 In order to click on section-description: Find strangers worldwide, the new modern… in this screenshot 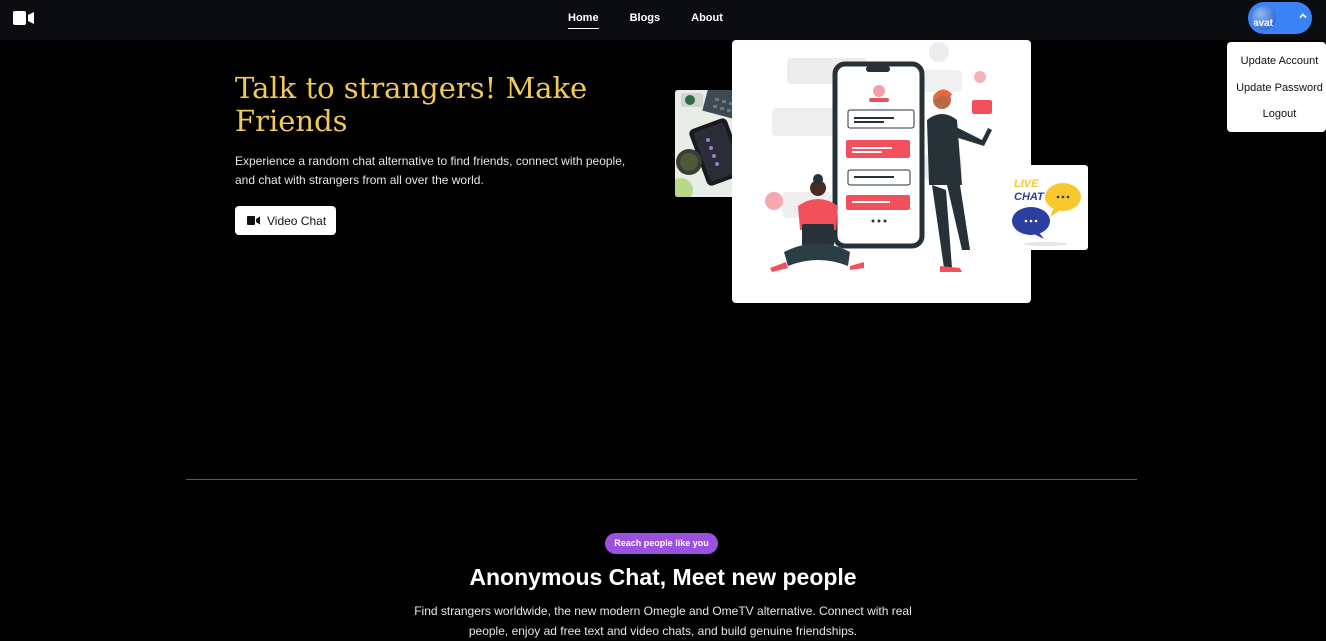, I will do `click(663, 621)`.